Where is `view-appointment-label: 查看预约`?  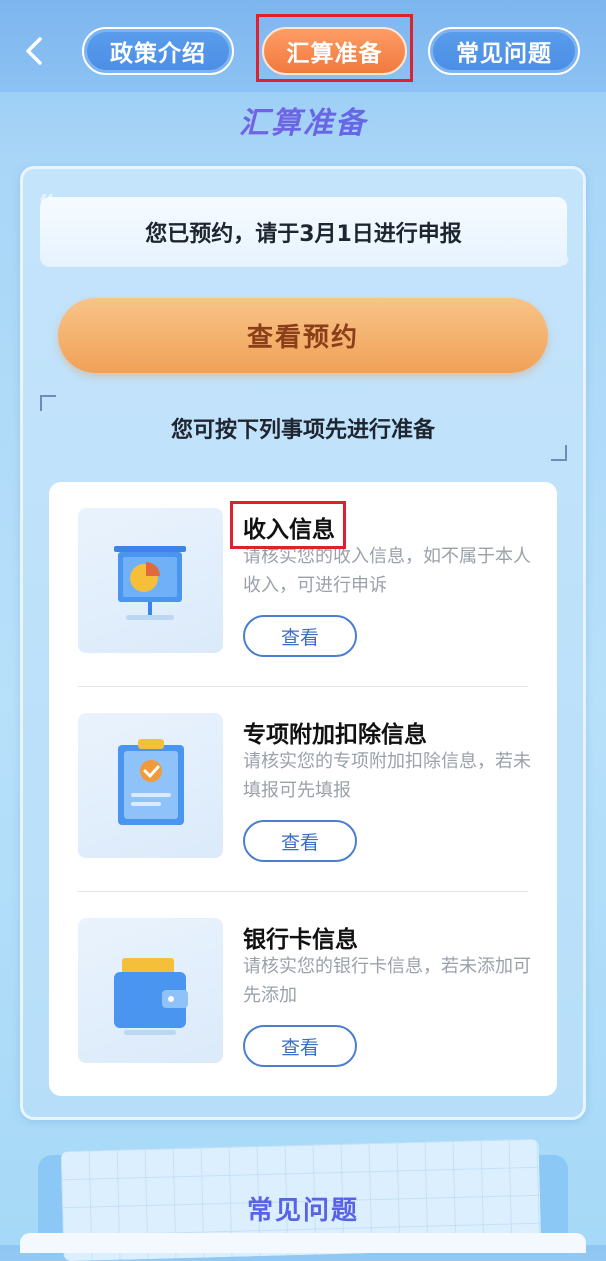 view-appointment-label: 查看预约 is located at coordinates (302, 338).